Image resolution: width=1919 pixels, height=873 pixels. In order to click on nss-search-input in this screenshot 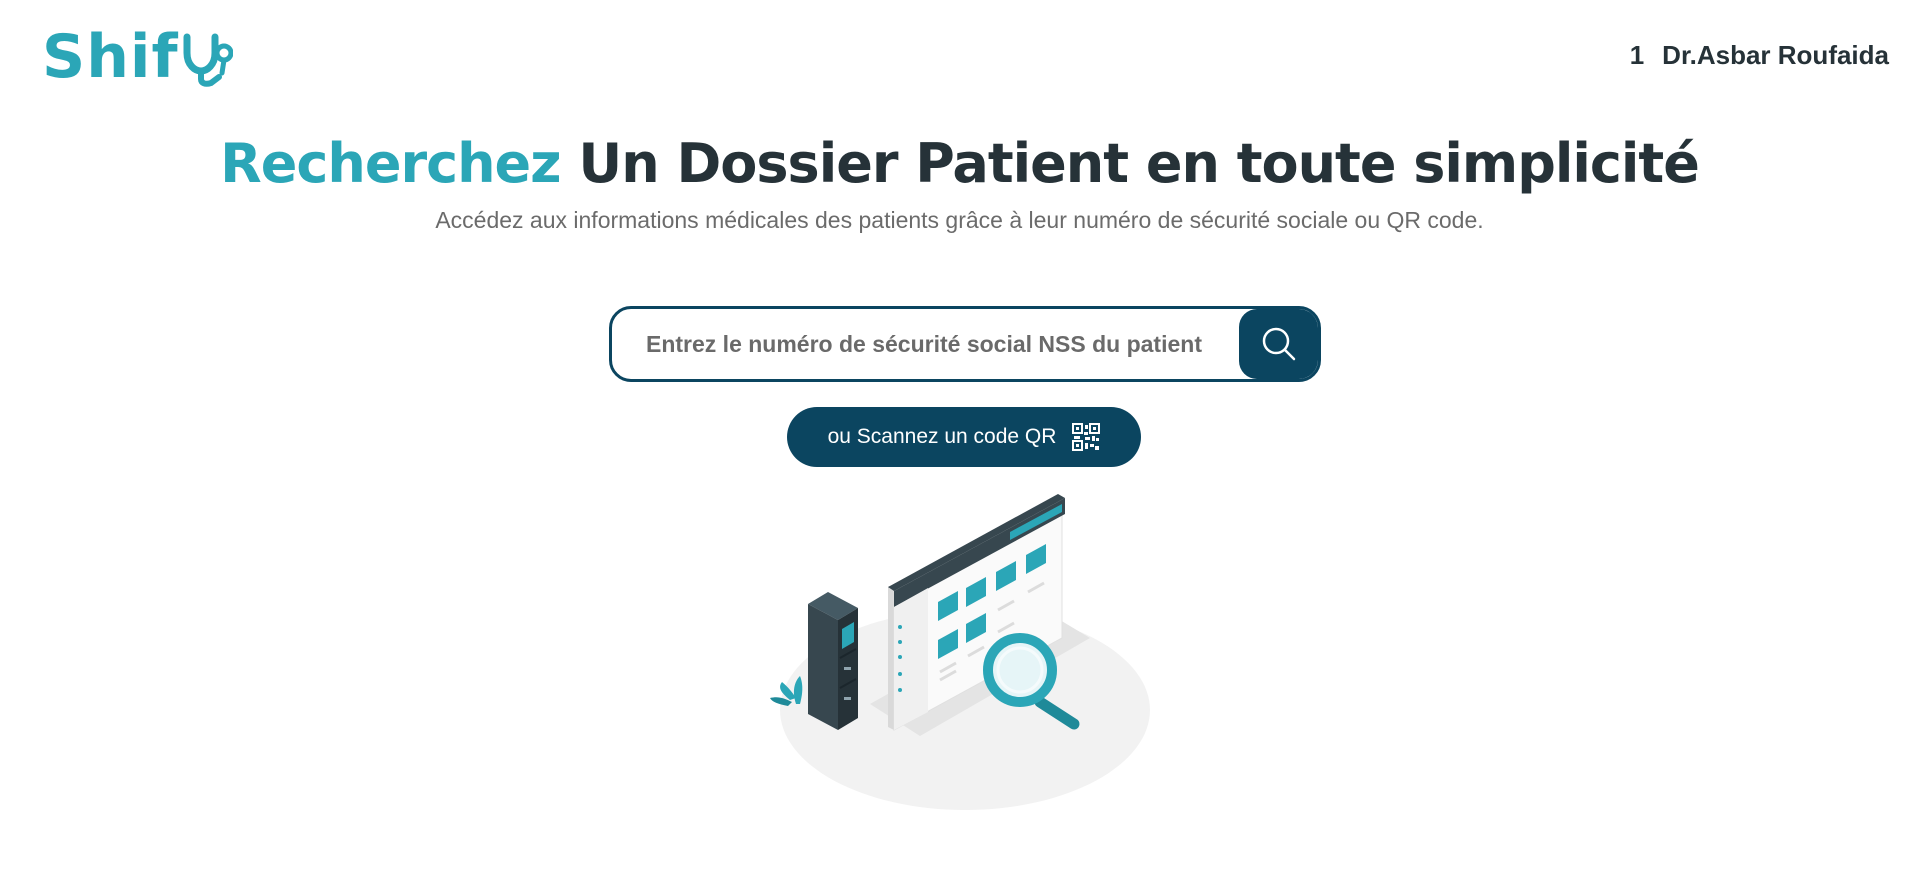, I will do `click(925, 344)`.